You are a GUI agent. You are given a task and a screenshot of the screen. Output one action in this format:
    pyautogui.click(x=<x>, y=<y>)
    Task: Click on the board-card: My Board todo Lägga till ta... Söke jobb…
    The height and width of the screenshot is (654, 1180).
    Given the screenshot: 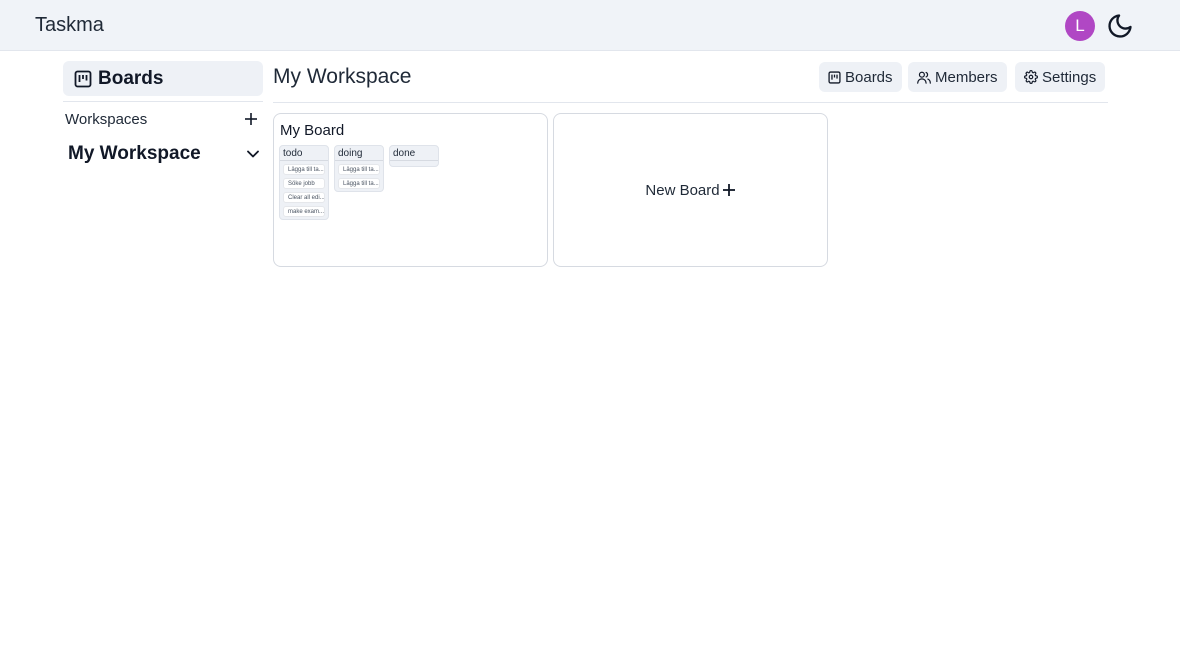 What is the action you would take?
    pyautogui.click(x=410, y=190)
    